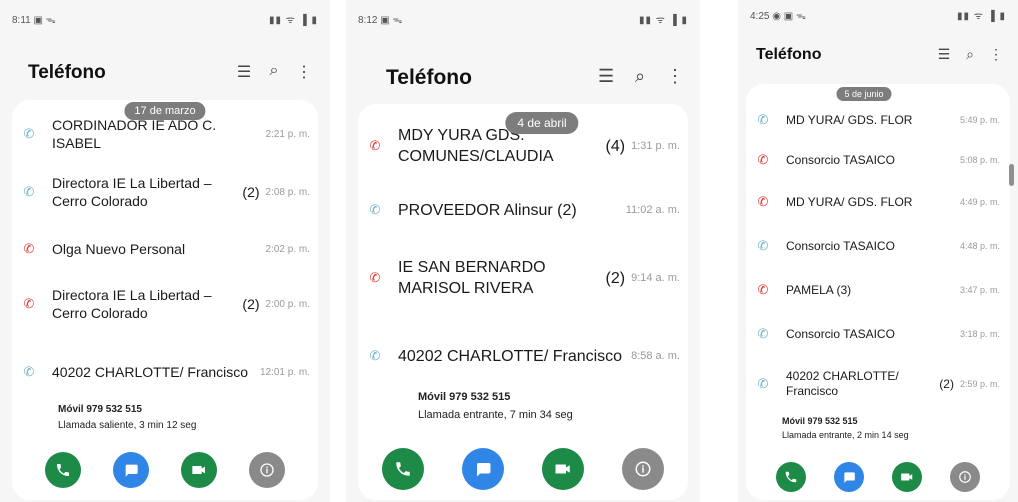 This screenshot has height=502, width=1018. What do you see at coordinates (652, 210) in the screenshot?
I see `call-time: 11:02 a. m.` at bounding box center [652, 210].